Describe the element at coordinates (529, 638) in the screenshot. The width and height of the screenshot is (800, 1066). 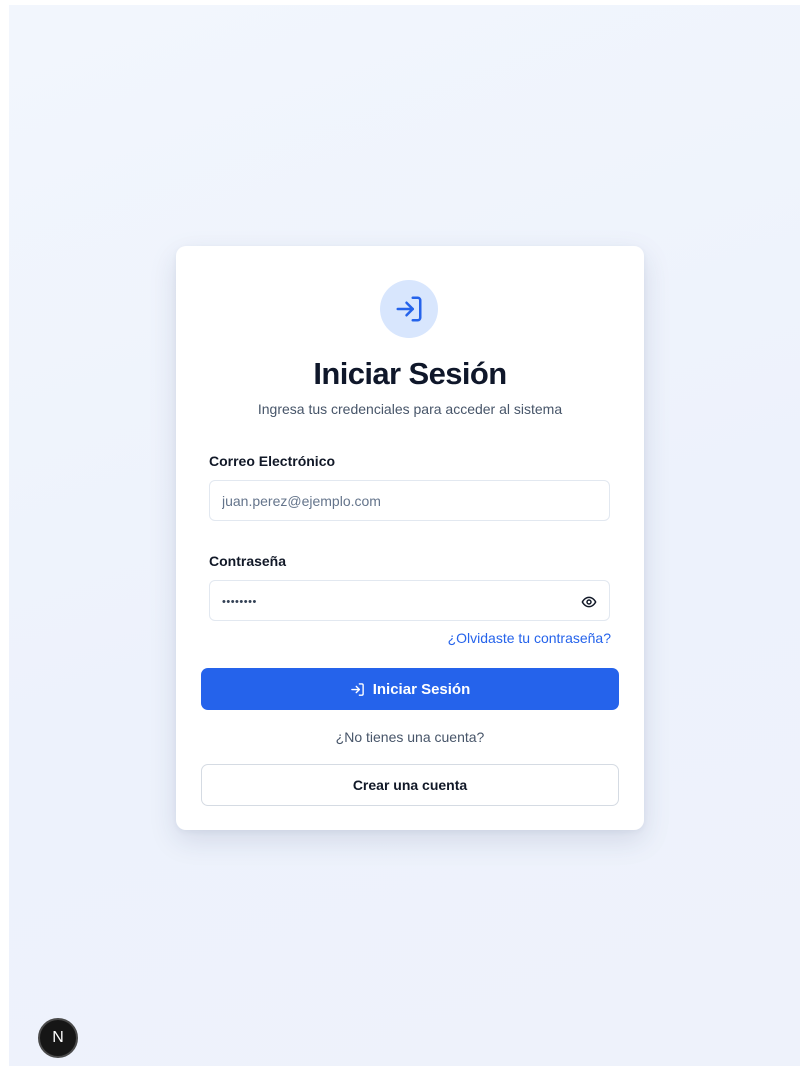
I see `forgot-password-link: ¿Olvidaste tu contraseña?` at that location.